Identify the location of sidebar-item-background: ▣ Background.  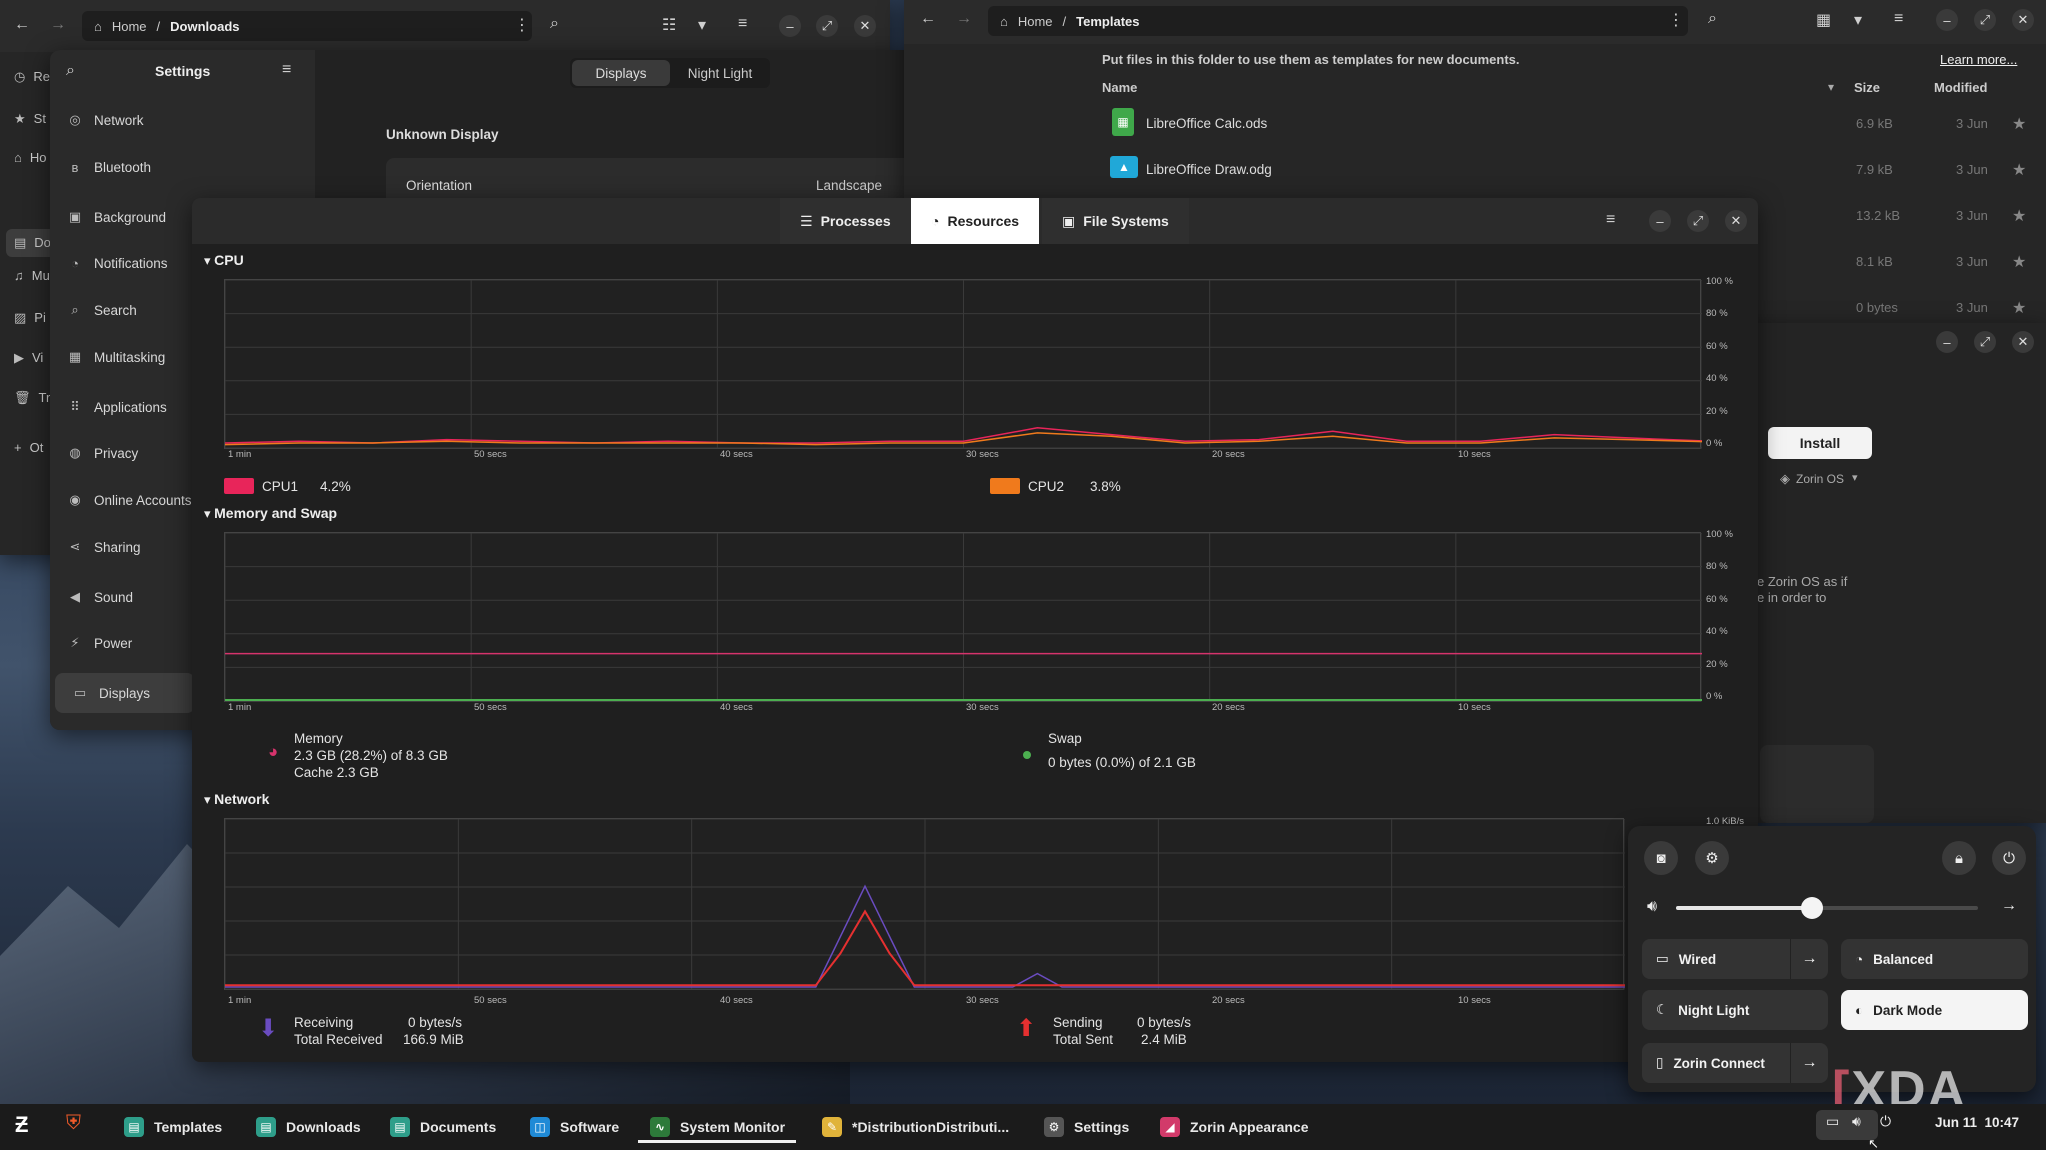
(122, 217).